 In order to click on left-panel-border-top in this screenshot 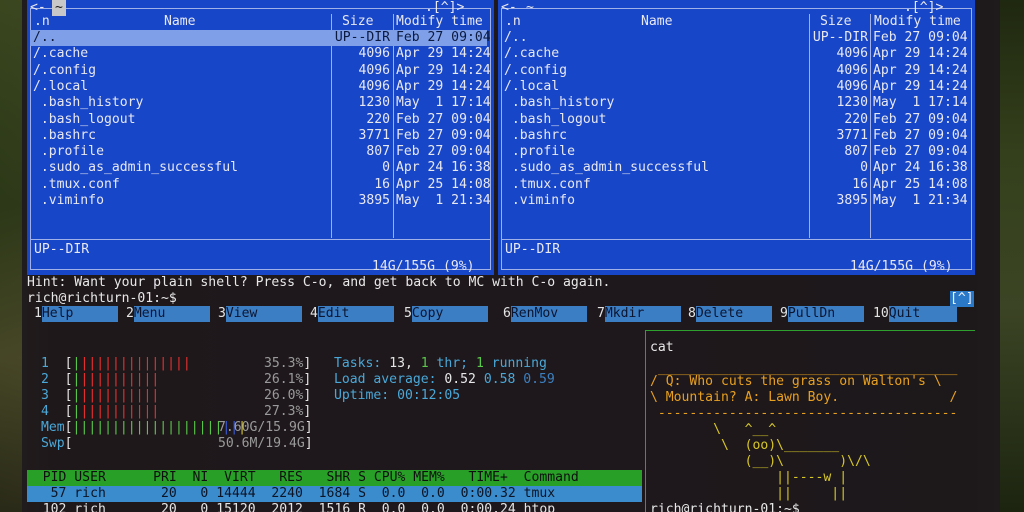, I will do `click(260, 8)`.